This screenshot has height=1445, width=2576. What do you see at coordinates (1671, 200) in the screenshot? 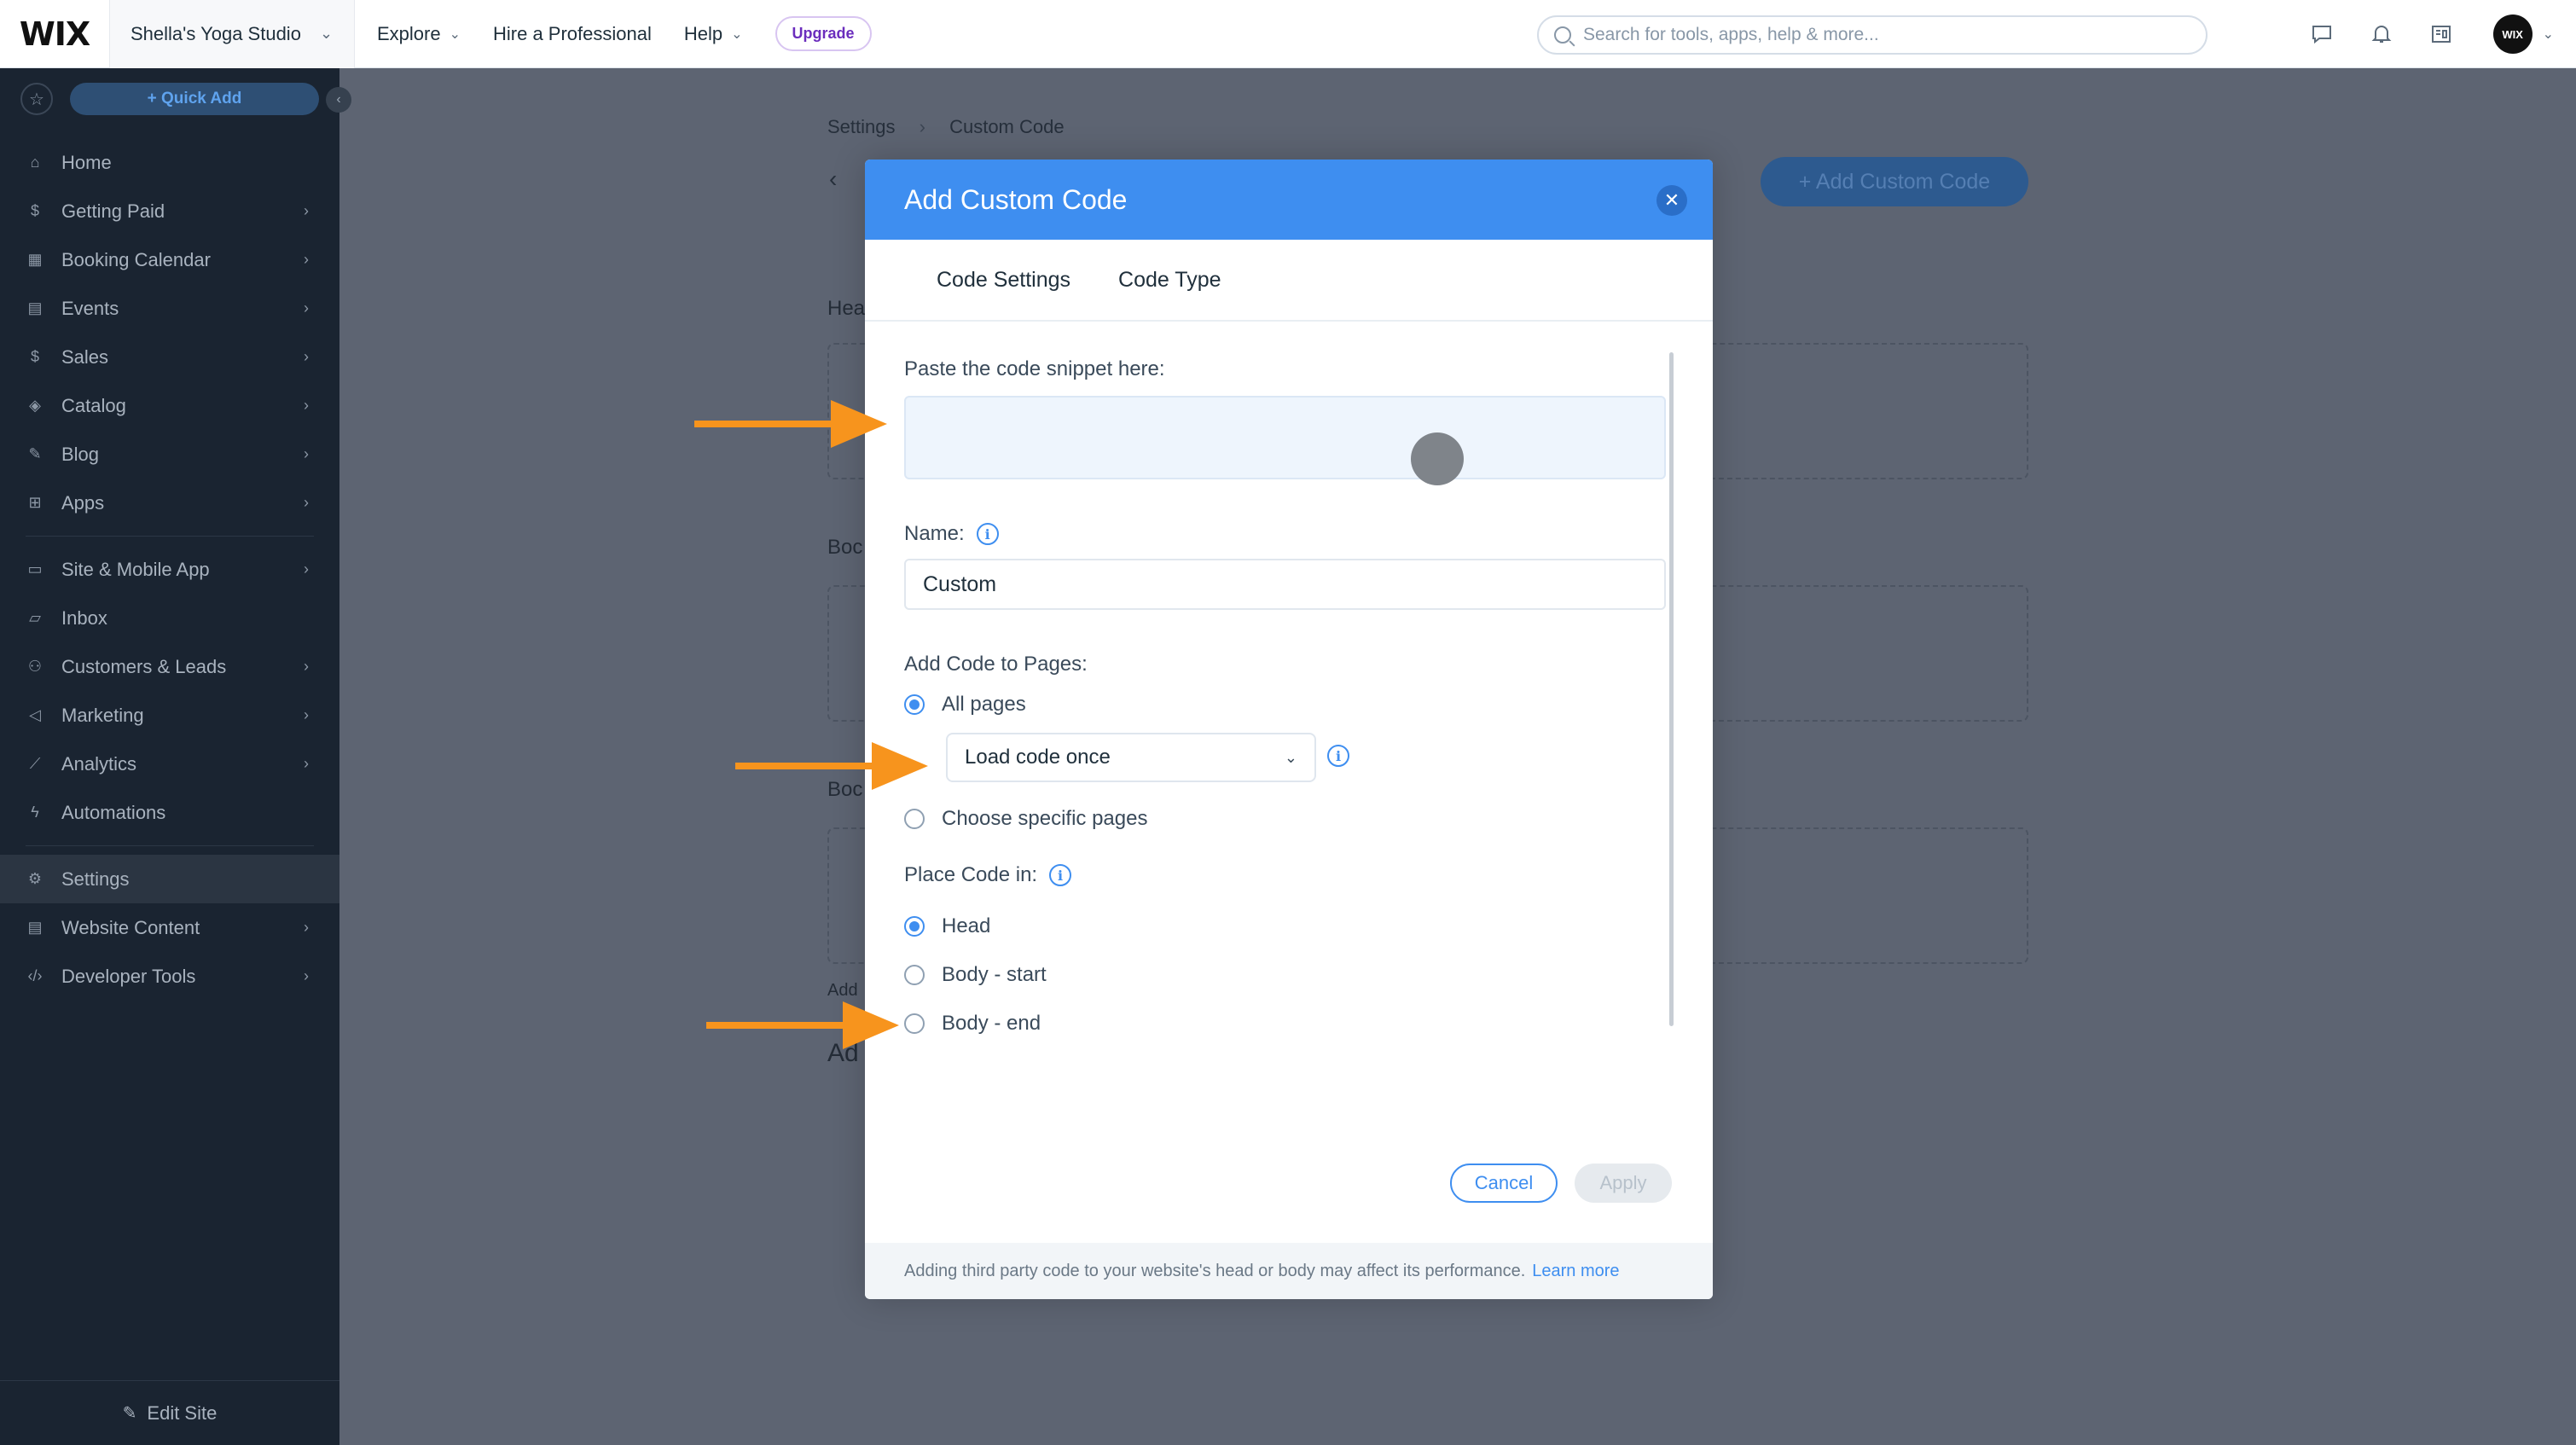
I see `close-icon: ✕` at bounding box center [1671, 200].